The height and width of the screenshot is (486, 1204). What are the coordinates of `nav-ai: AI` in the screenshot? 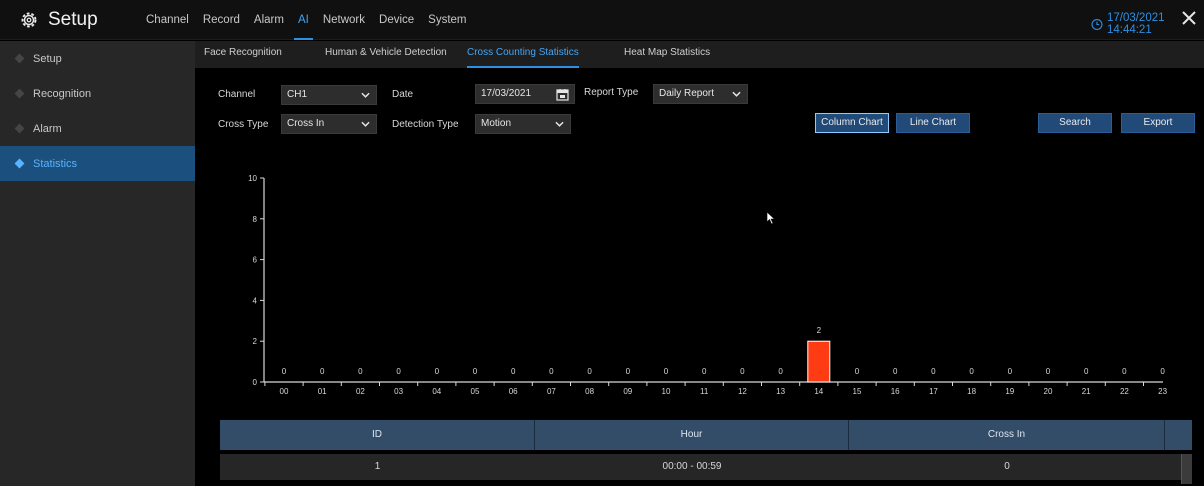 It's located at (303, 20).